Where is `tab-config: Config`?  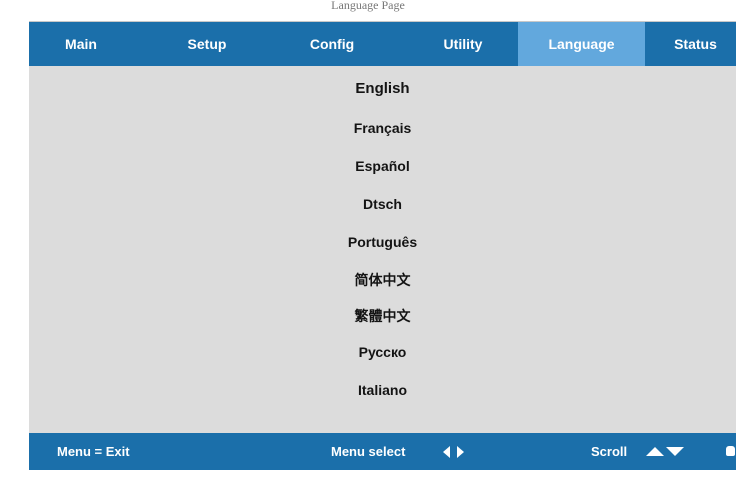 tab-config: Config is located at coordinates (332, 44).